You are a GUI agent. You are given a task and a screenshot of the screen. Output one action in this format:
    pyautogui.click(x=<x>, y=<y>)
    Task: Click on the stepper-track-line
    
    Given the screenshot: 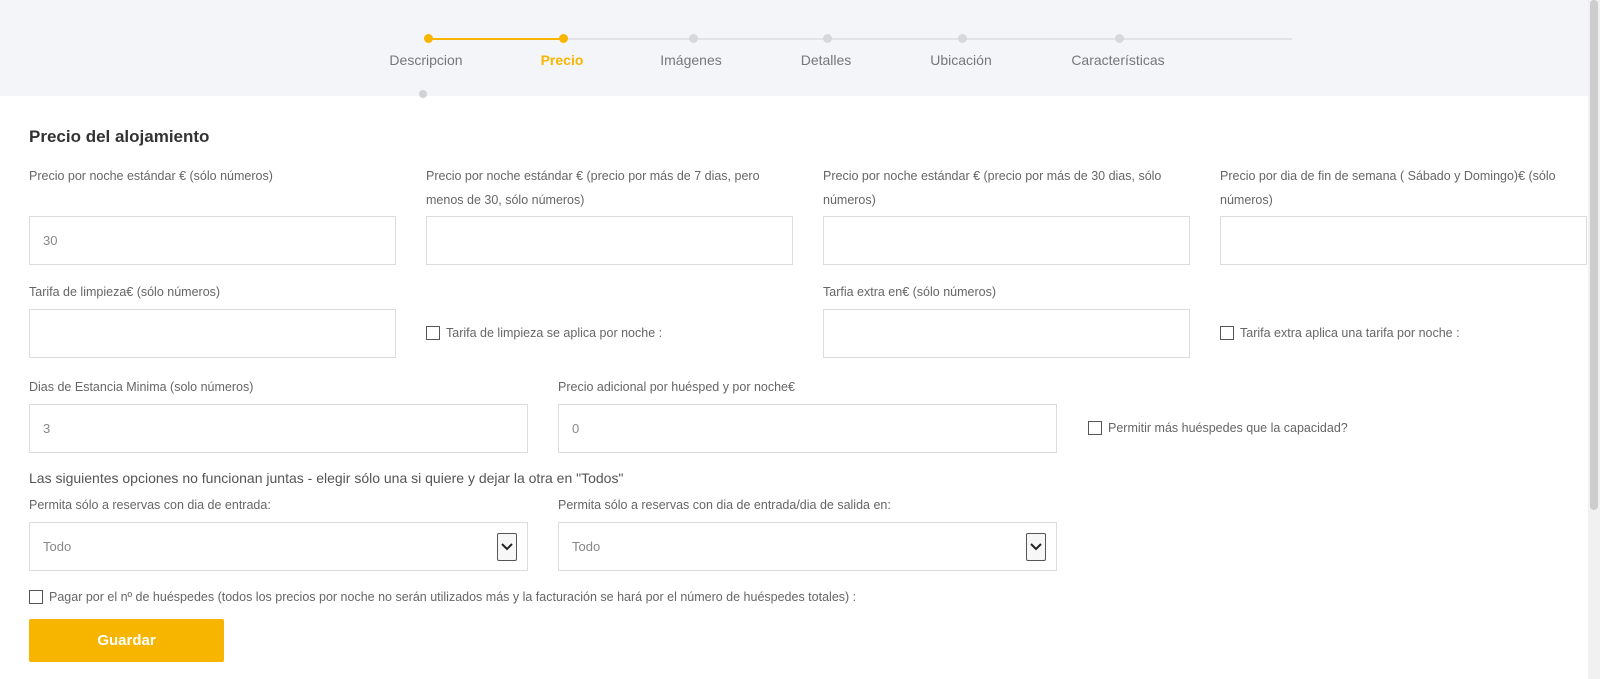 What is the action you would take?
    pyautogui.click(x=927, y=39)
    